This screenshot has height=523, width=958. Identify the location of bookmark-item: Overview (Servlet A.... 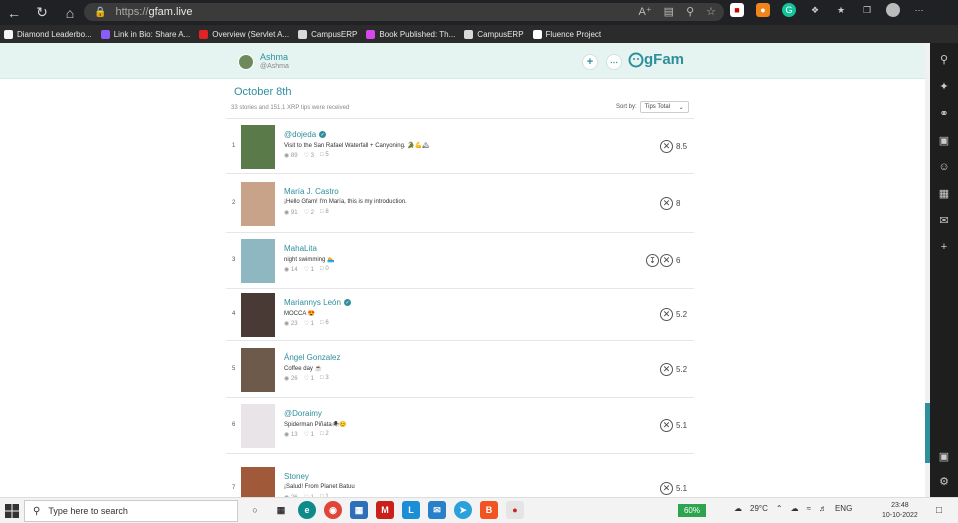
(244, 34).